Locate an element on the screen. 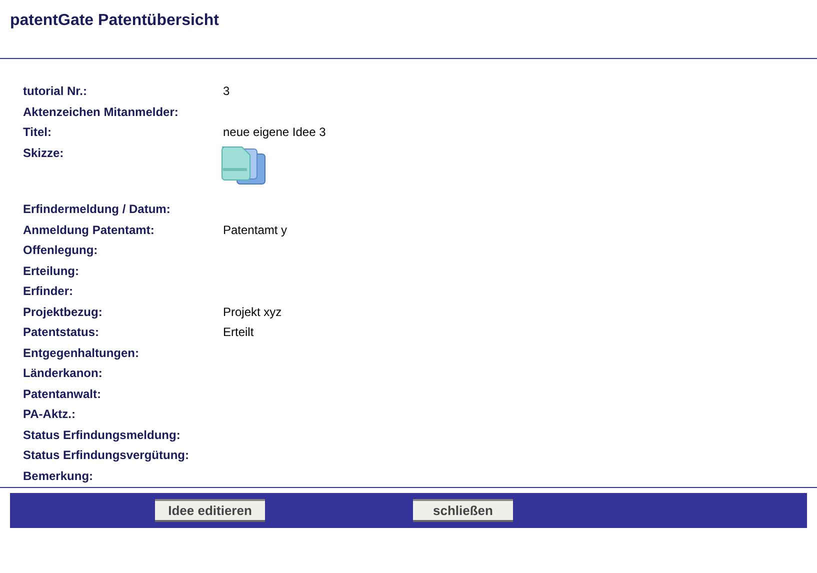 This screenshot has width=817, height=573. field-value: 3 is located at coordinates (226, 91).